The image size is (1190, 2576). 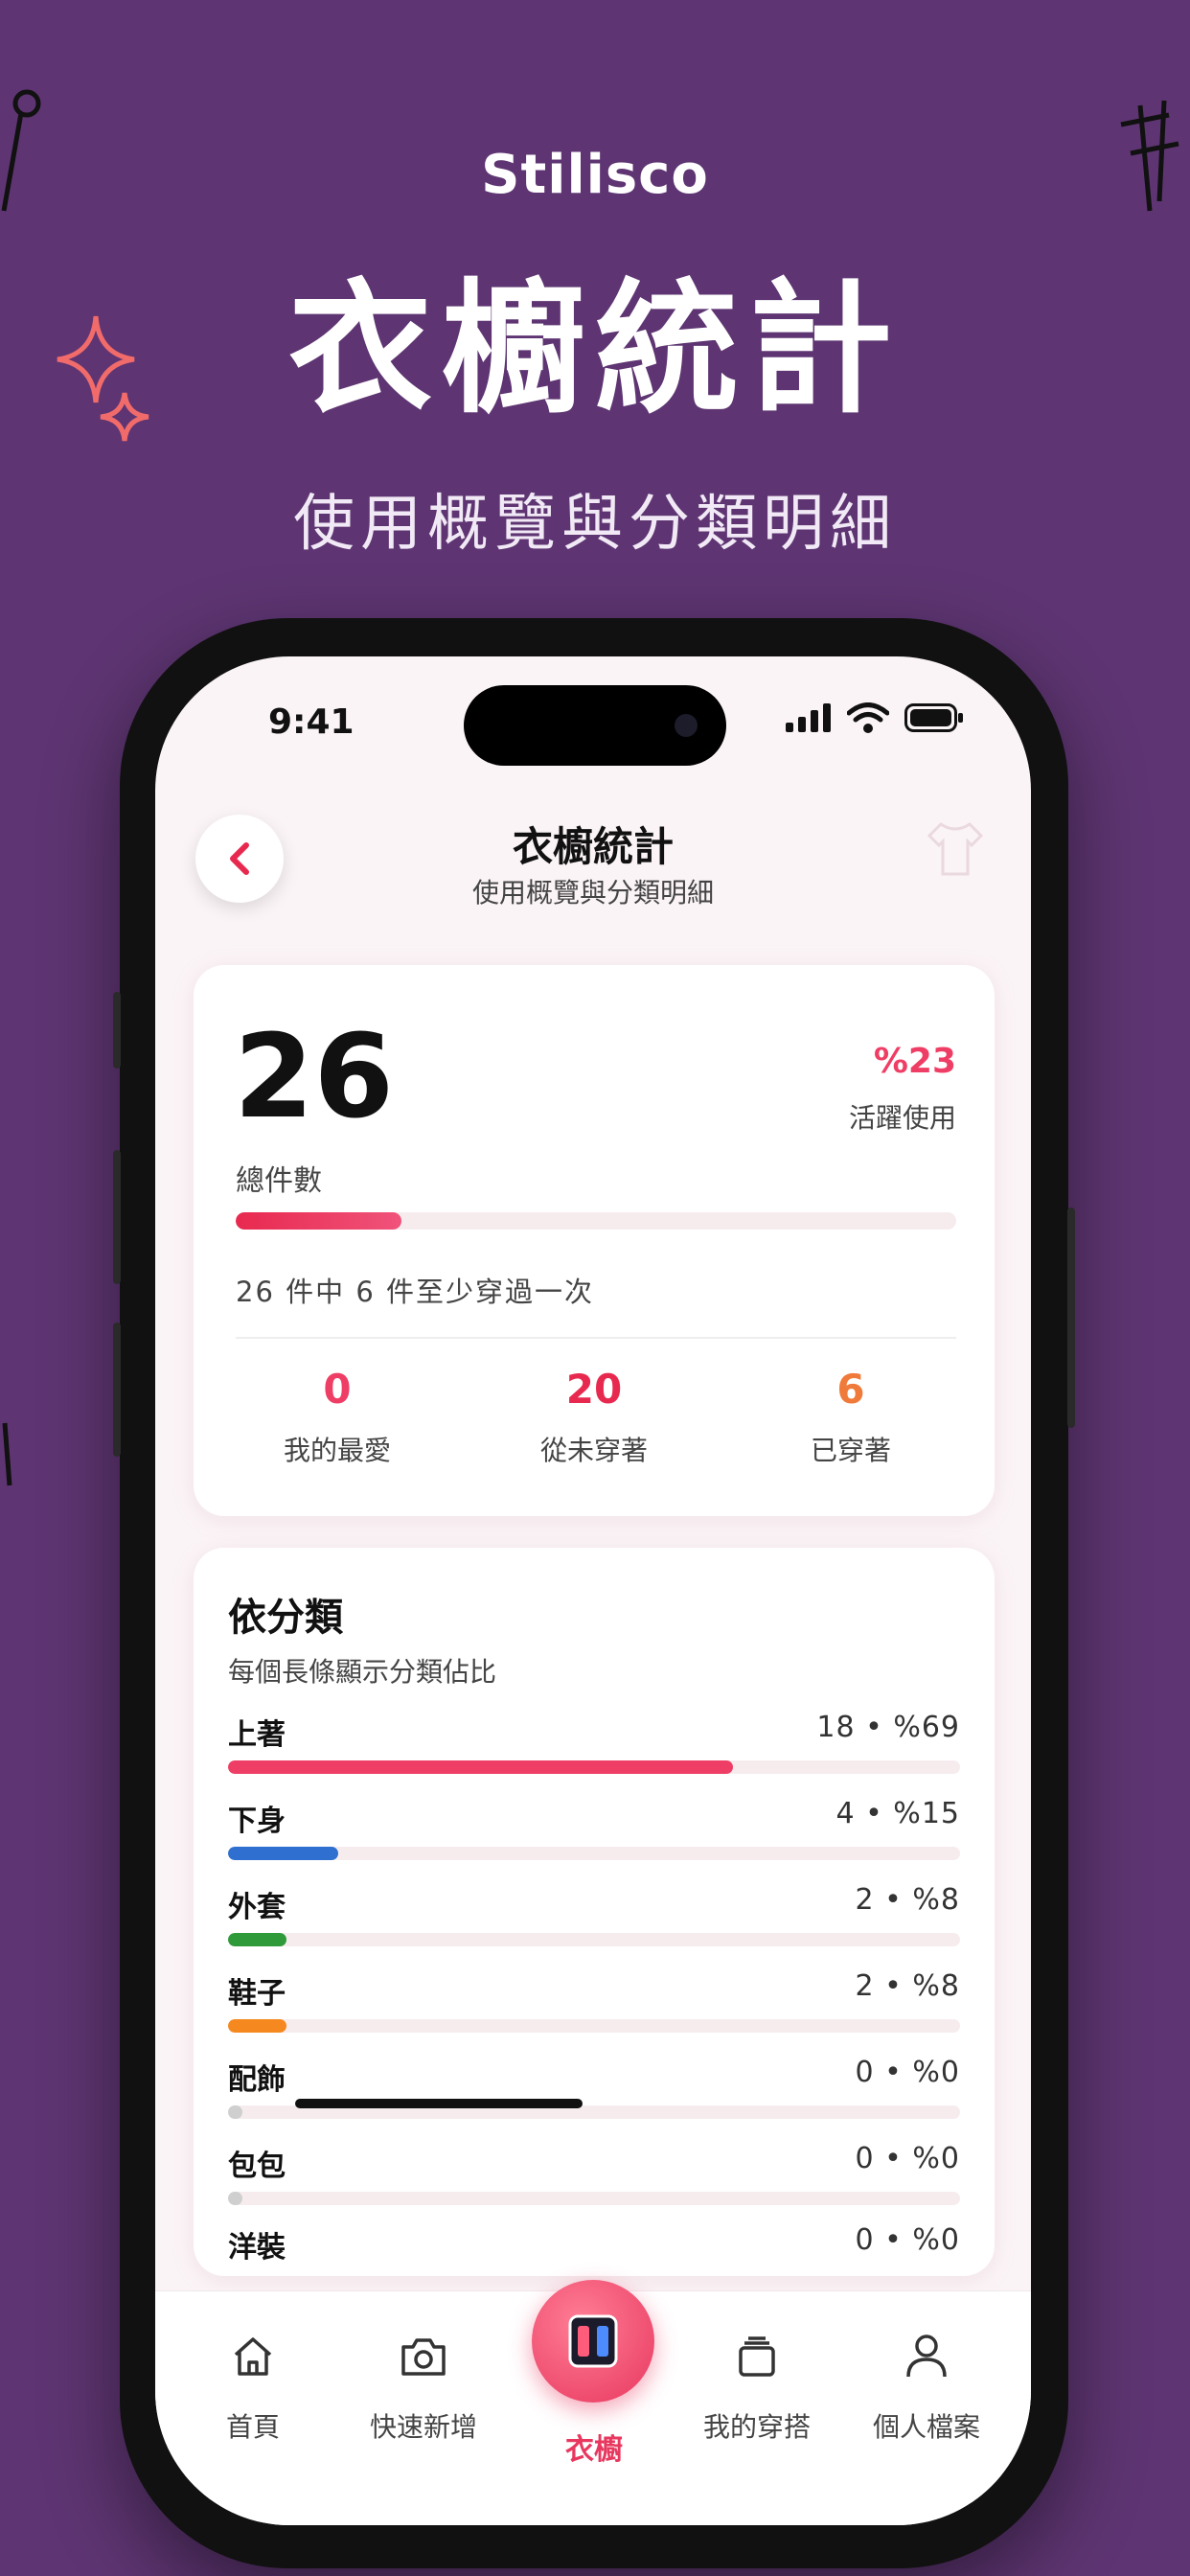 What do you see at coordinates (253, 2427) in the screenshot?
I see `tab-label: 首頁` at bounding box center [253, 2427].